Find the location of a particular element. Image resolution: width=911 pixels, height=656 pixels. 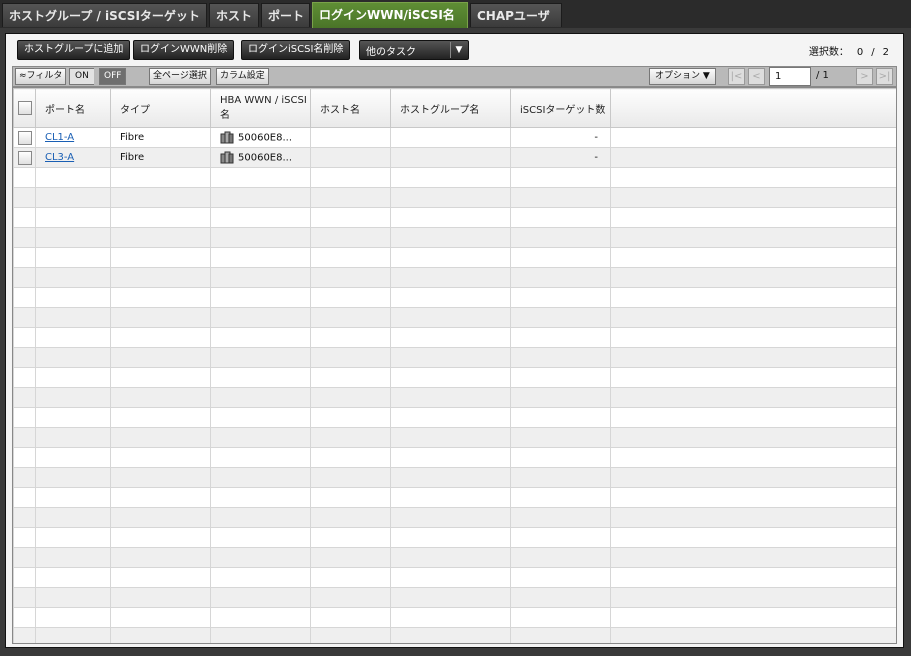

table-row: CL3-A Fibre 50060E8... - is located at coordinates (454, 157).